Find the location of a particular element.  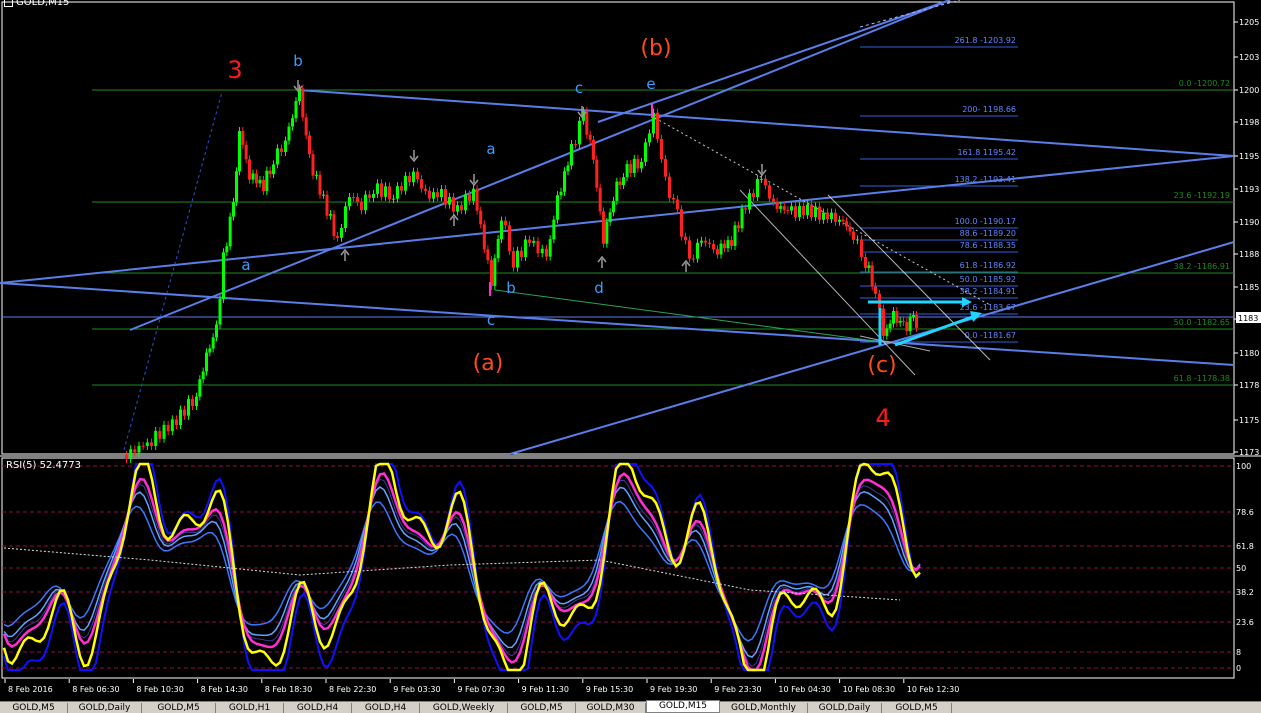

rsi-tick-label: 78.6 is located at coordinates (1245, 512).